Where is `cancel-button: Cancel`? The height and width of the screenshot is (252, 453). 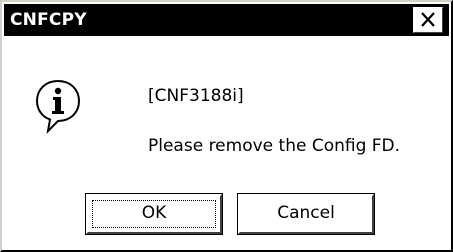 cancel-button: Cancel is located at coordinates (306, 214).